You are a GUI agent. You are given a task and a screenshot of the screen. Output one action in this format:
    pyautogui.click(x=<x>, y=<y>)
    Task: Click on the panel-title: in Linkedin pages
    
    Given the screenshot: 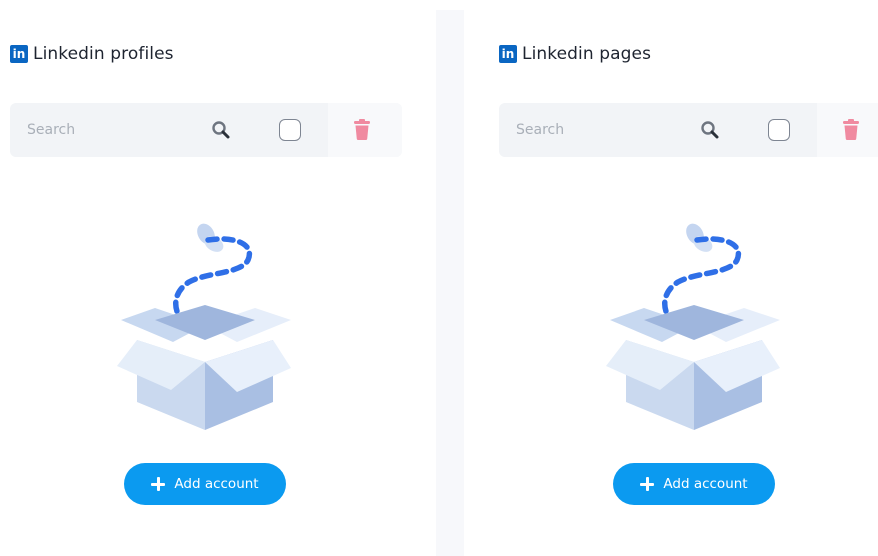 What is the action you would take?
    pyautogui.click(x=575, y=54)
    